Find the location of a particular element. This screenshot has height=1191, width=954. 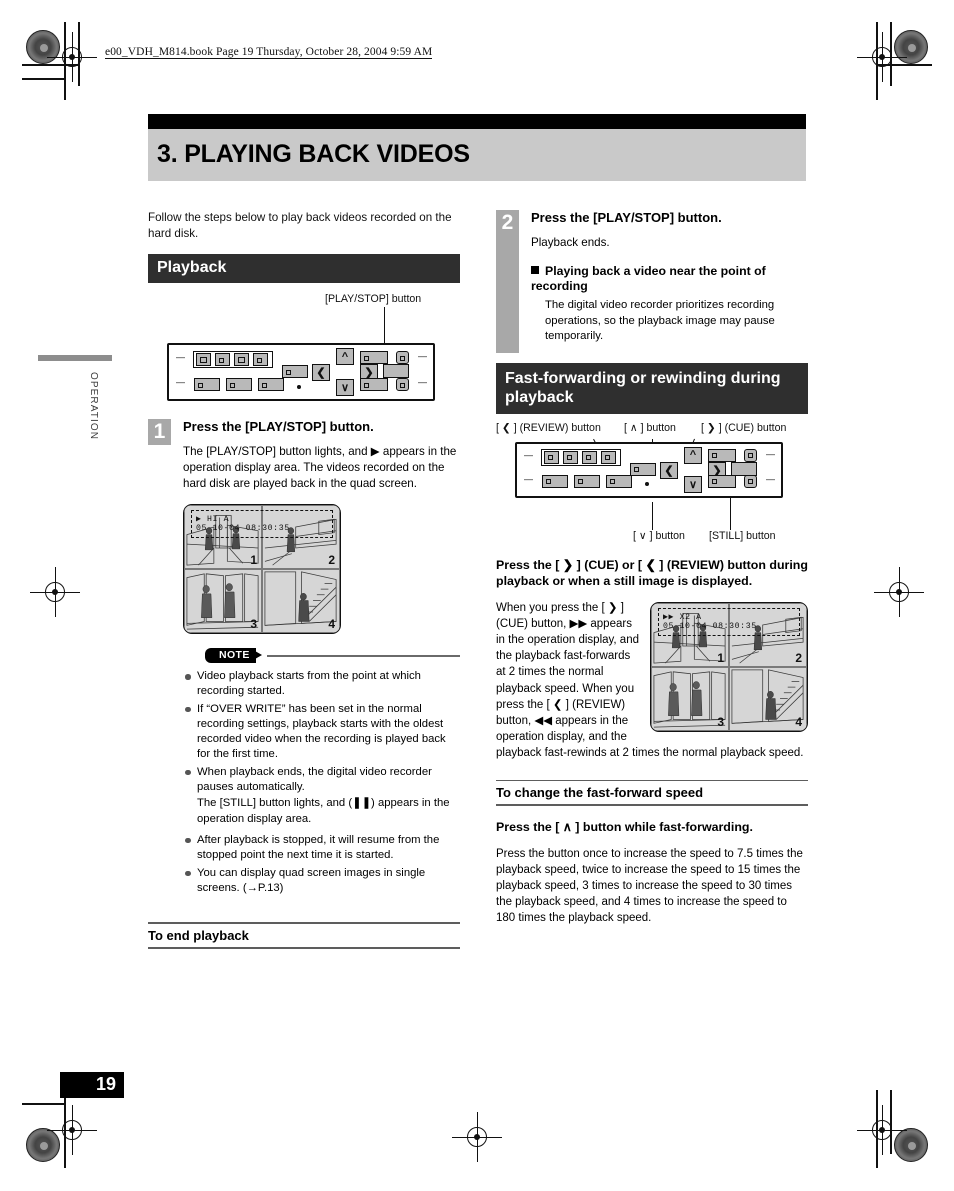

step-2-number: 2 is located at coordinates (507, 281).